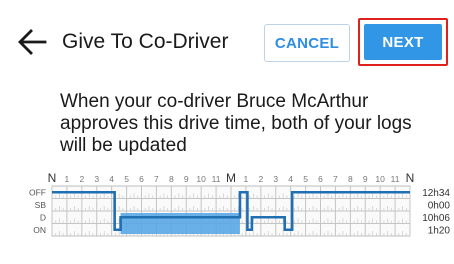 The height and width of the screenshot is (264, 454). Describe the element at coordinates (43, 217) in the screenshot. I see `status-label: D` at that location.